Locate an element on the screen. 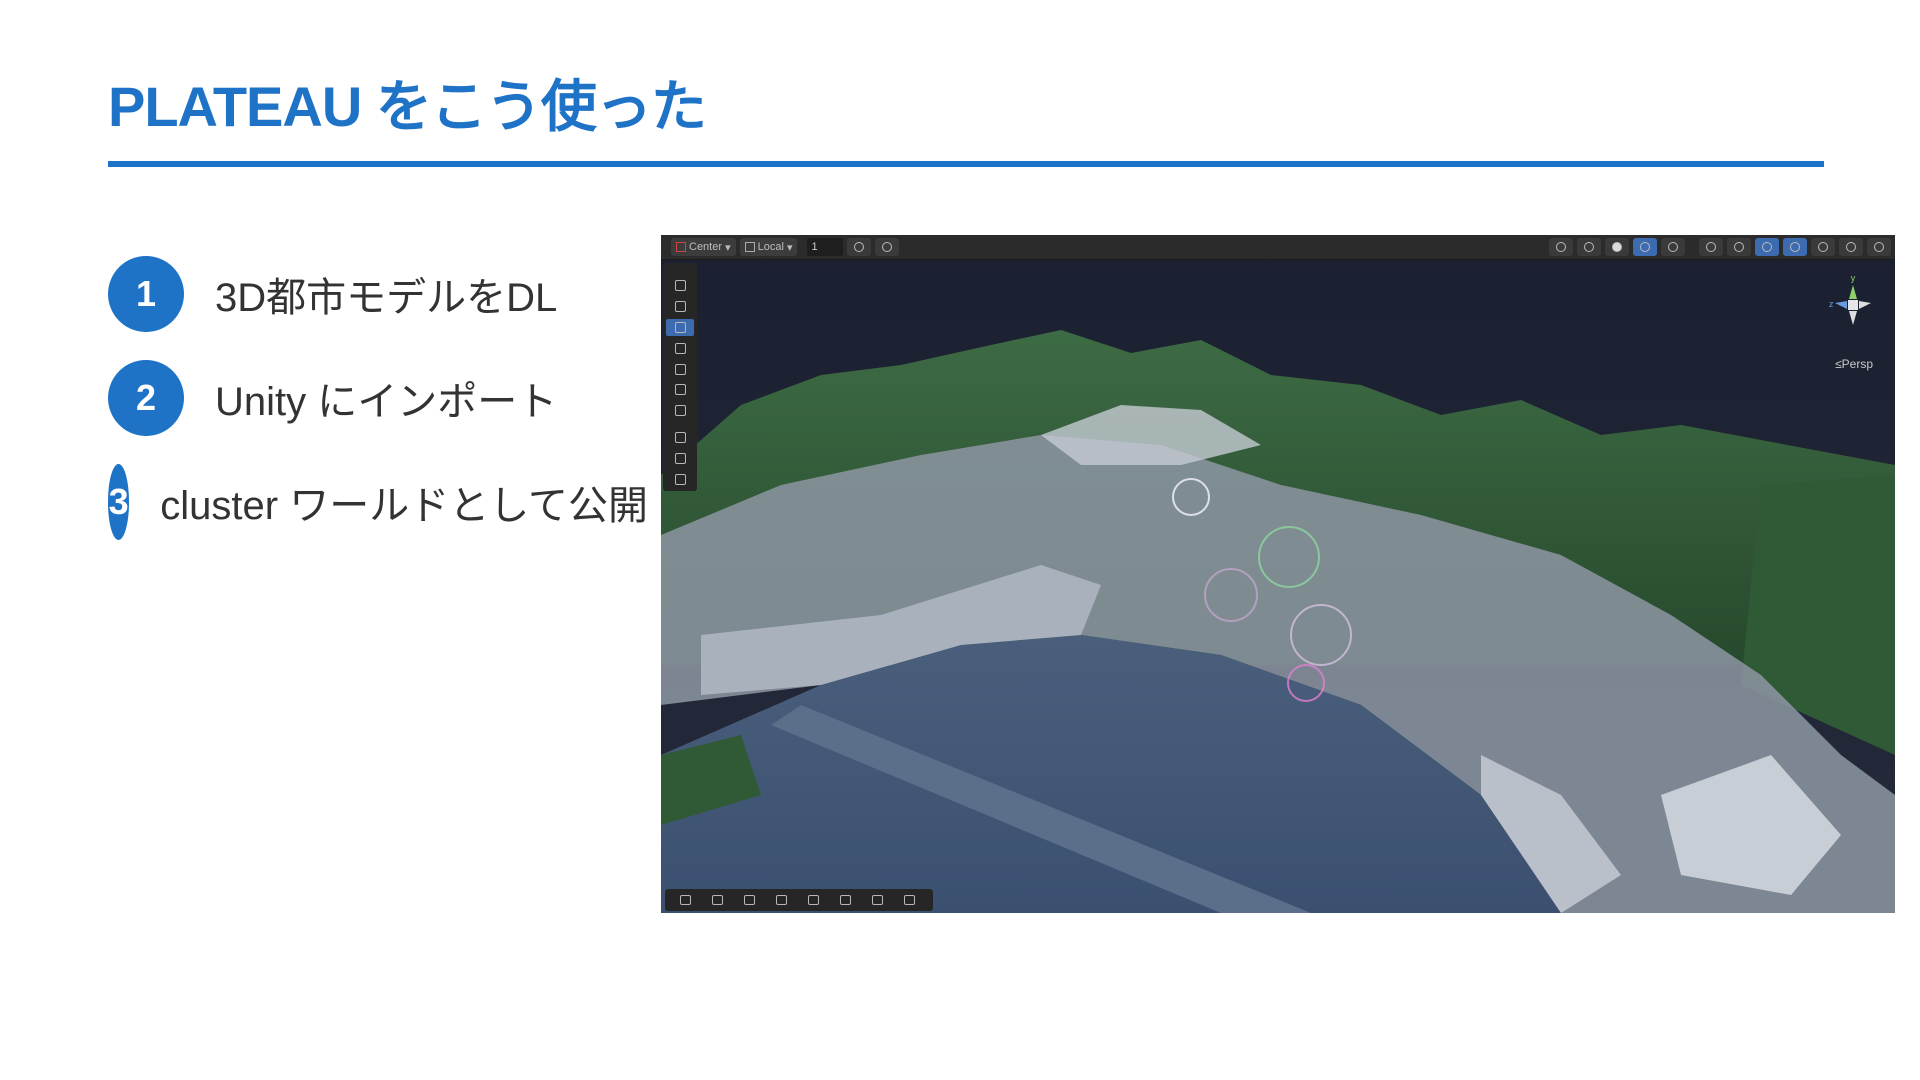 Image resolution: width=1920 pixels, height=1080 pixels. overlay-camera-button is located at coordinates (909, 900).